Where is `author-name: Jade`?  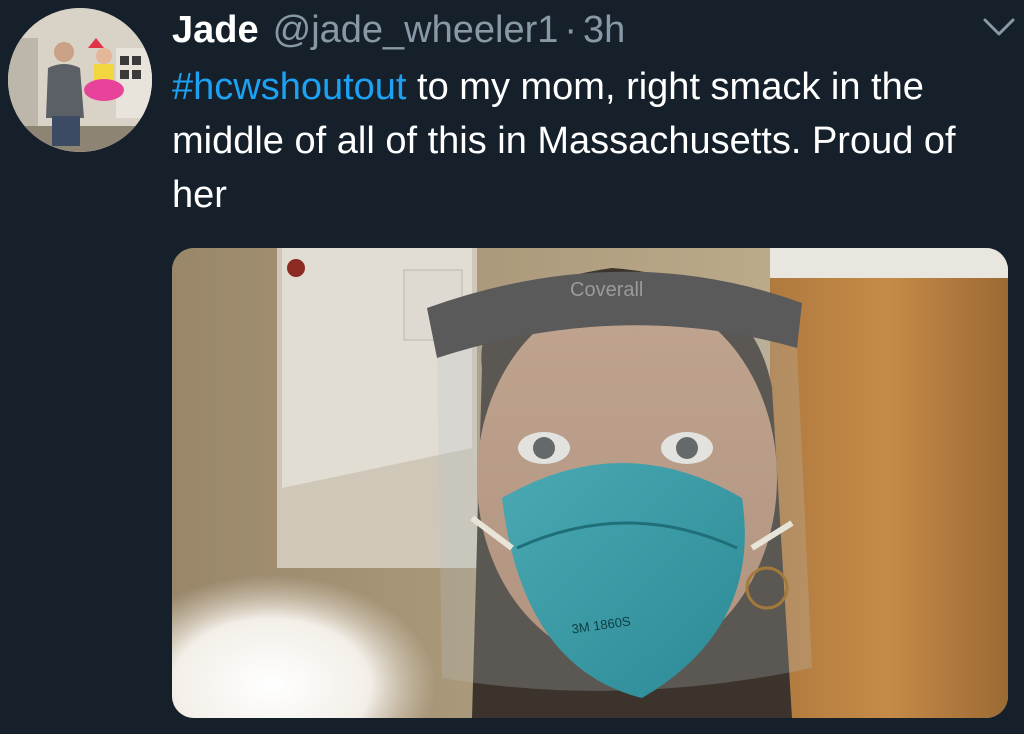 author-name: Jade is located at coordinates (215, 30).